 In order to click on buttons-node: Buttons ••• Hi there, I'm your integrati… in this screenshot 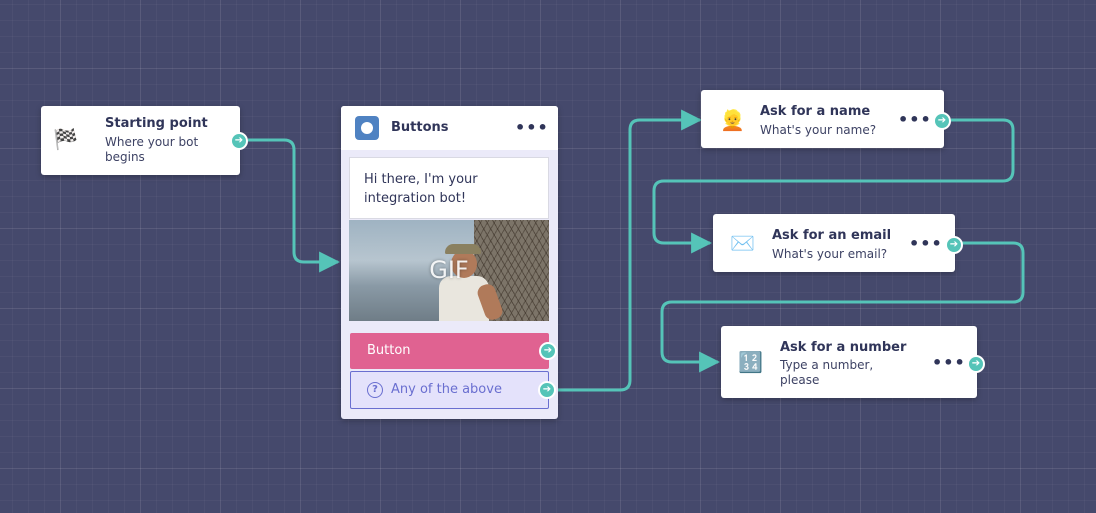, I will do `click(449, 262)`.